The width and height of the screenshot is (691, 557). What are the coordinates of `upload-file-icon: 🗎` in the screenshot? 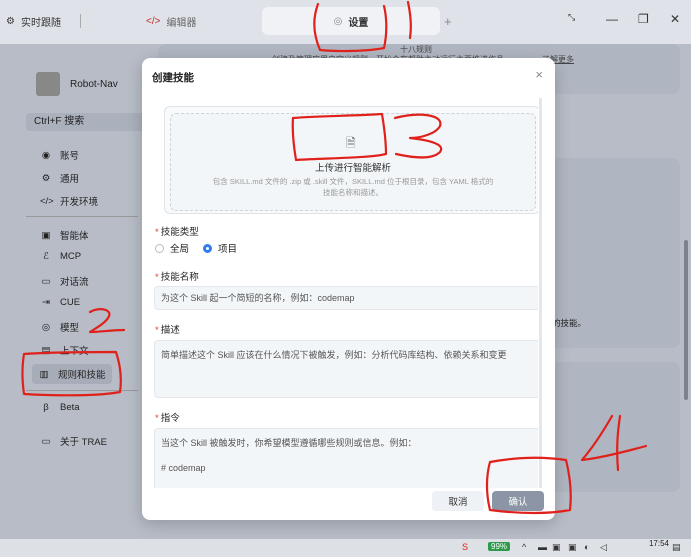 It's located at (351, 143).